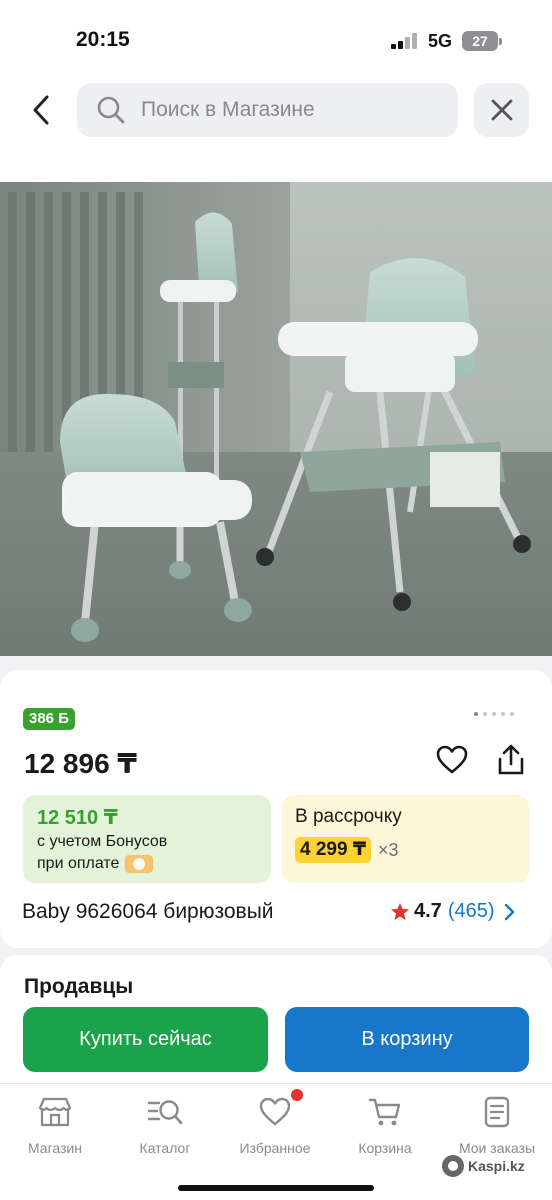 The image size is (552, 1200). Describe the element at coordinates (54, 1148) in the screenshot. I see `nav-label: Магазин` at that location.